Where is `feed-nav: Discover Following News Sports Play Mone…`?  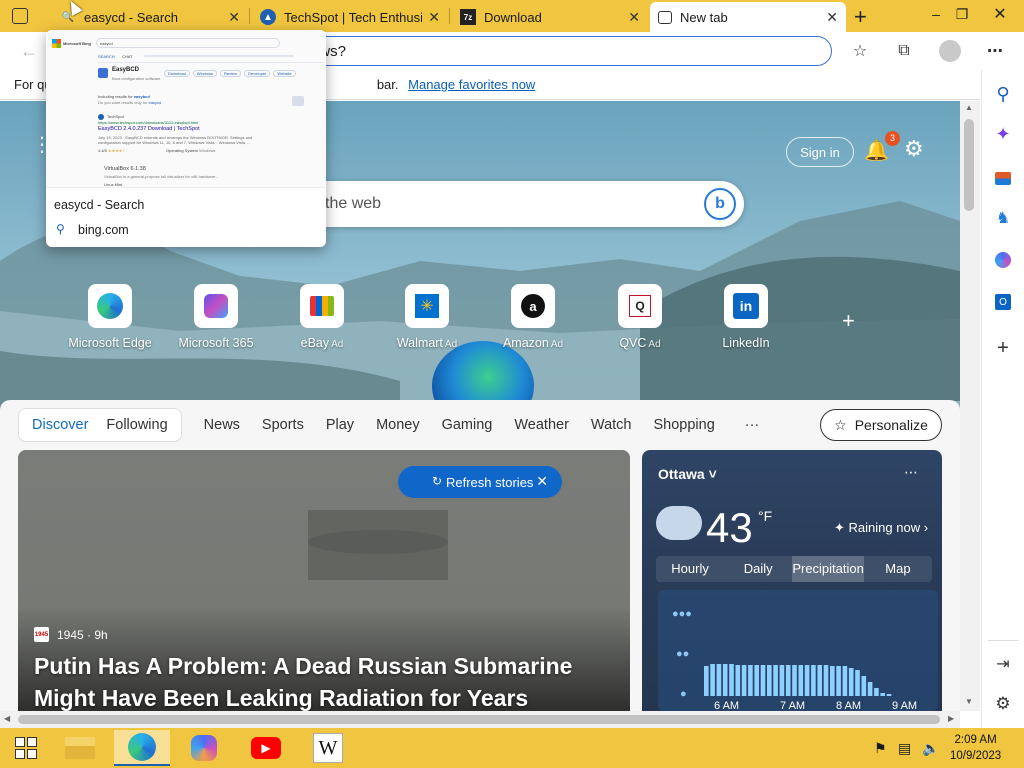 feed-nav: Discover Following News Sports Play Mone… is located at coordinates (388, 425).